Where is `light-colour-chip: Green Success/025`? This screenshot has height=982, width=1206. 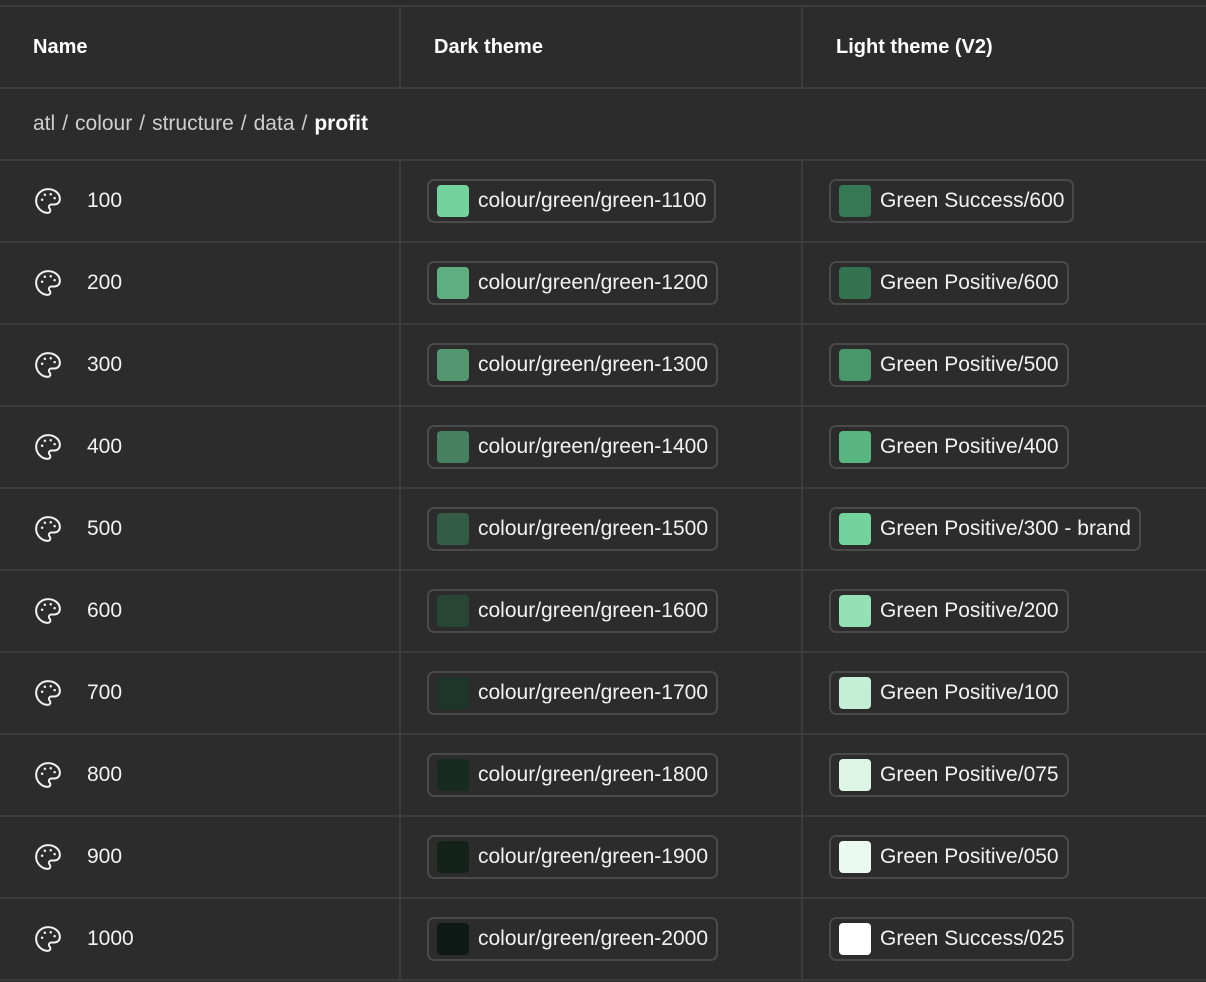 light-colour-chip: Green Success/025 is located at coordinates (952, 939).